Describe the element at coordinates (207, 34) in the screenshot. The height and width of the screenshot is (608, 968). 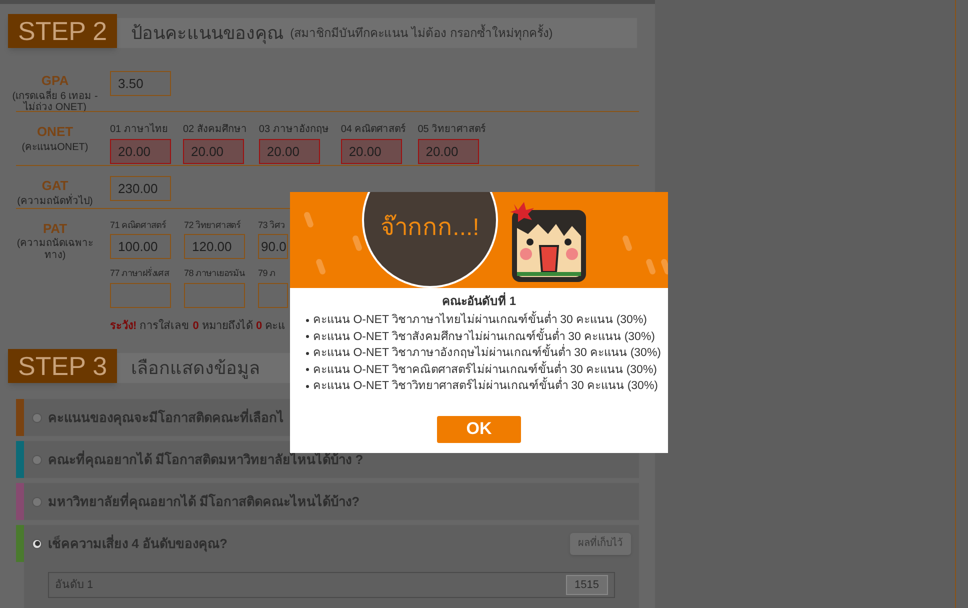
I see `step-title: ป้อนคะแนนของคุณ` at that location.